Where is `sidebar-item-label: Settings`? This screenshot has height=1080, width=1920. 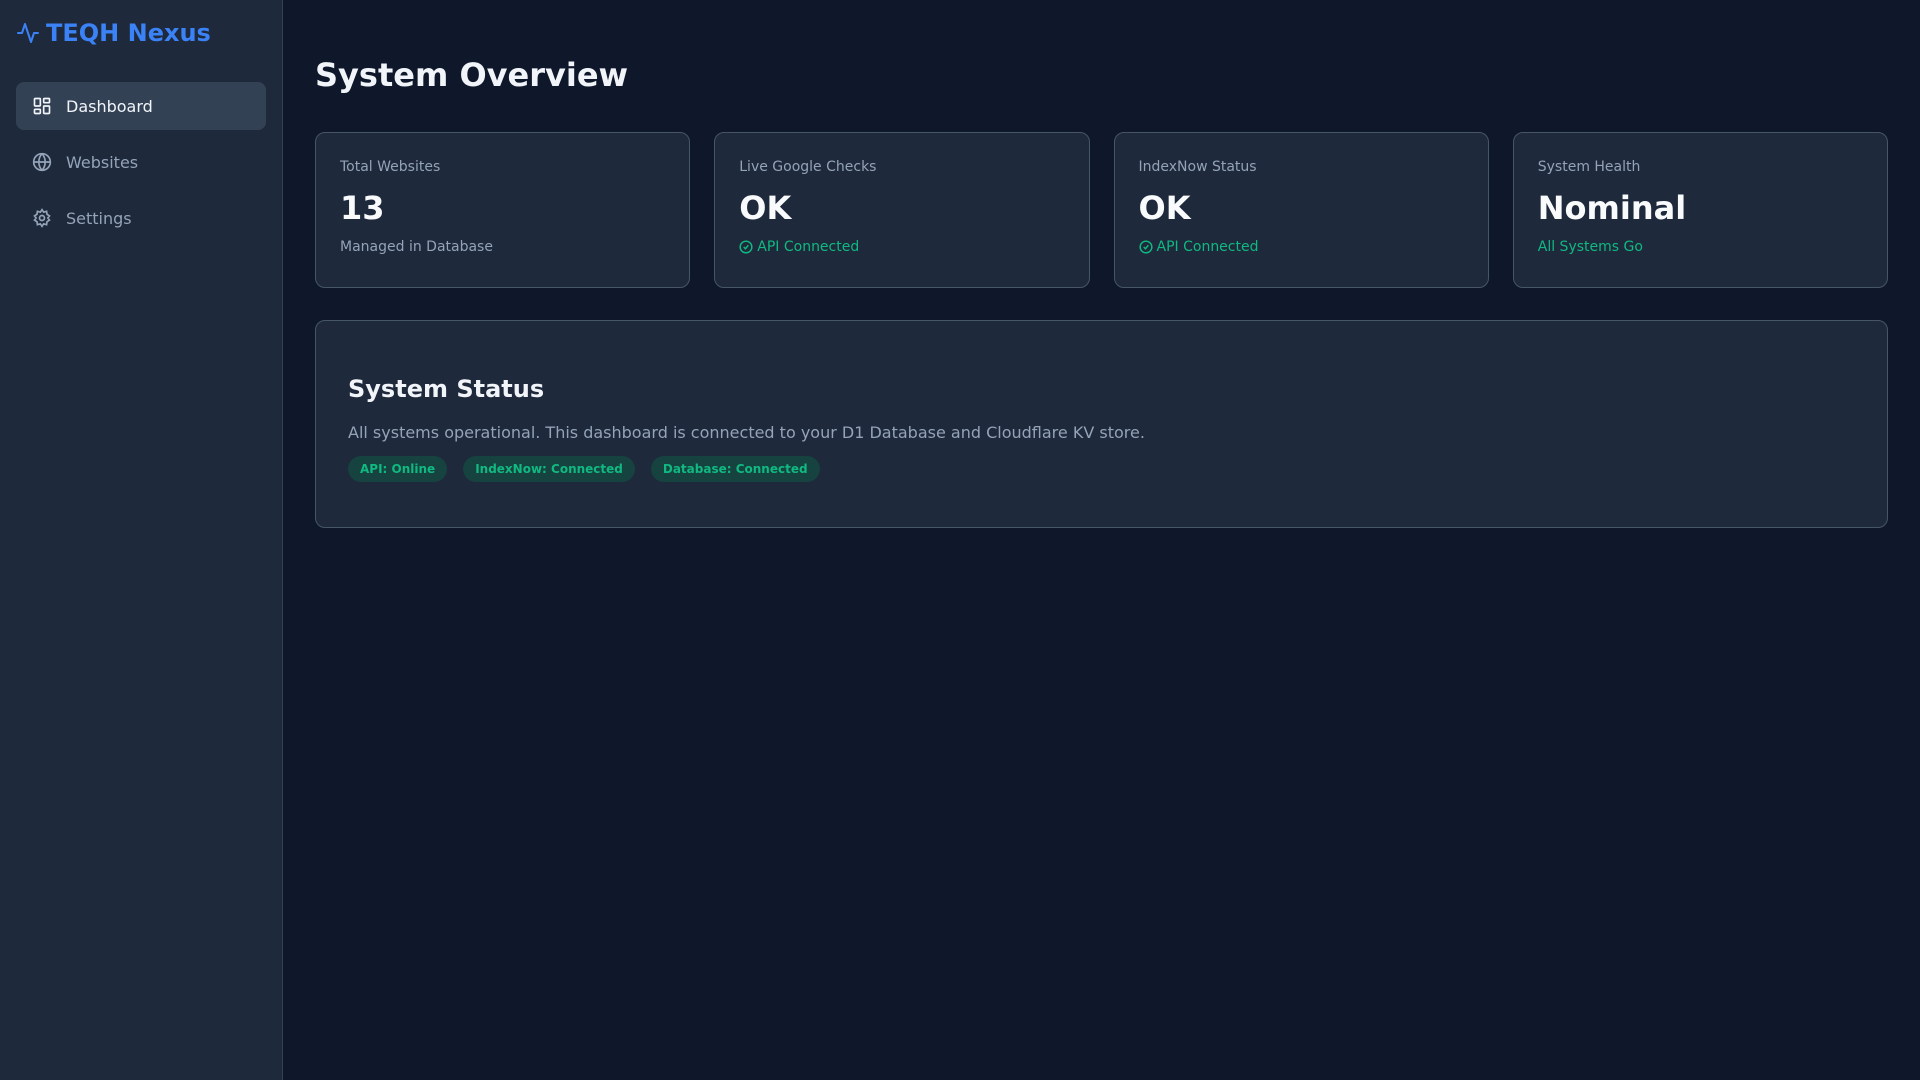
sidebar-item-label: Settings is located at coordinates (99, 218).